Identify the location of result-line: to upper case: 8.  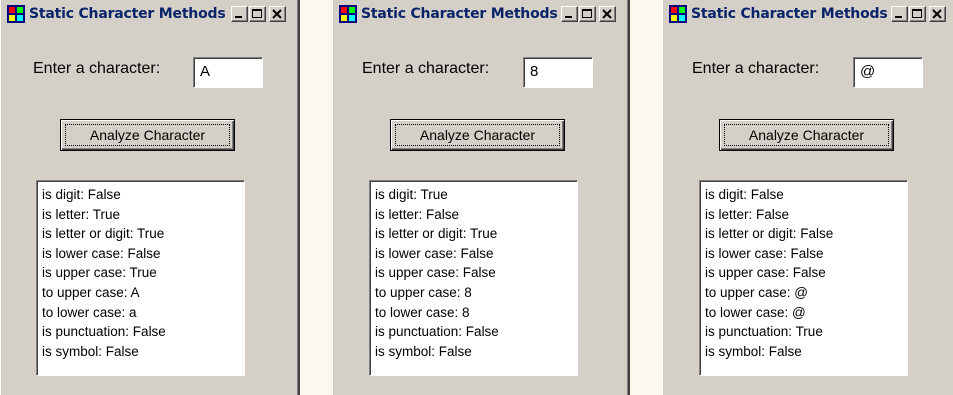
(423, 292).